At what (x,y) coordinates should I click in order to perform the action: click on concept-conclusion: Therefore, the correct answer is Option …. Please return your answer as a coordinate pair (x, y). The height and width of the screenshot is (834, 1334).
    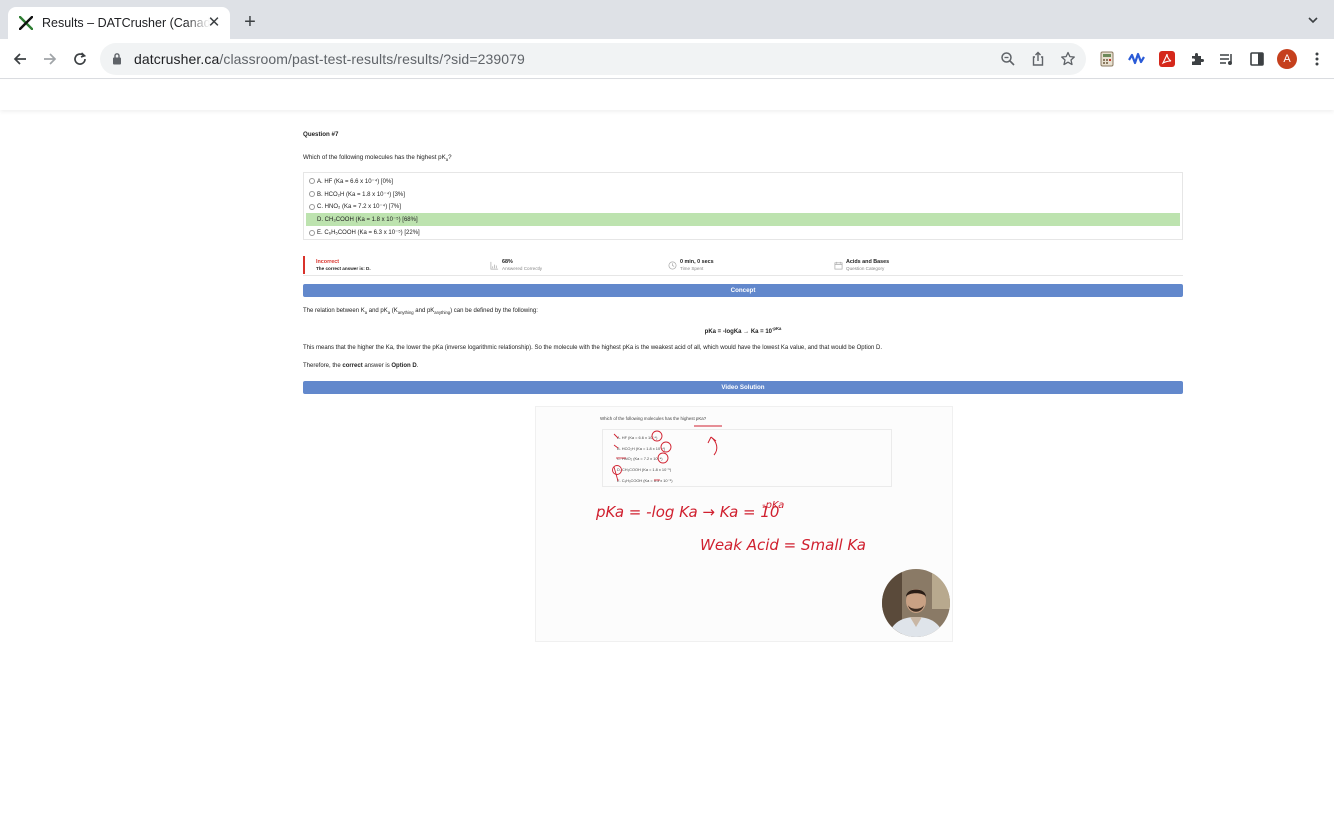
    Looking at the image, I should click on (361, 366).